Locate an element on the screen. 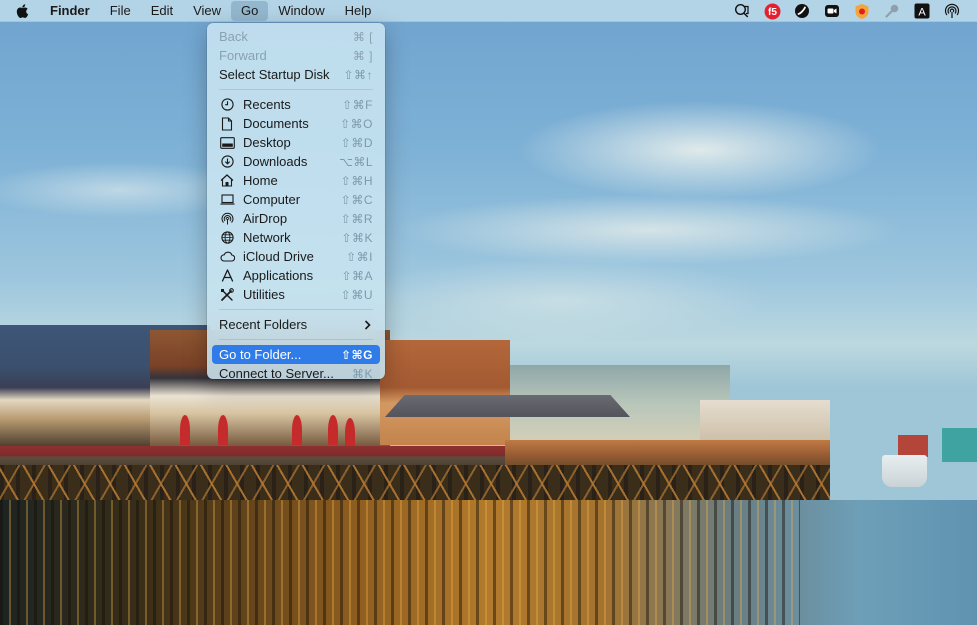  menu-item-recent-folders: Recent Folders is located at coordinates (296, 324).